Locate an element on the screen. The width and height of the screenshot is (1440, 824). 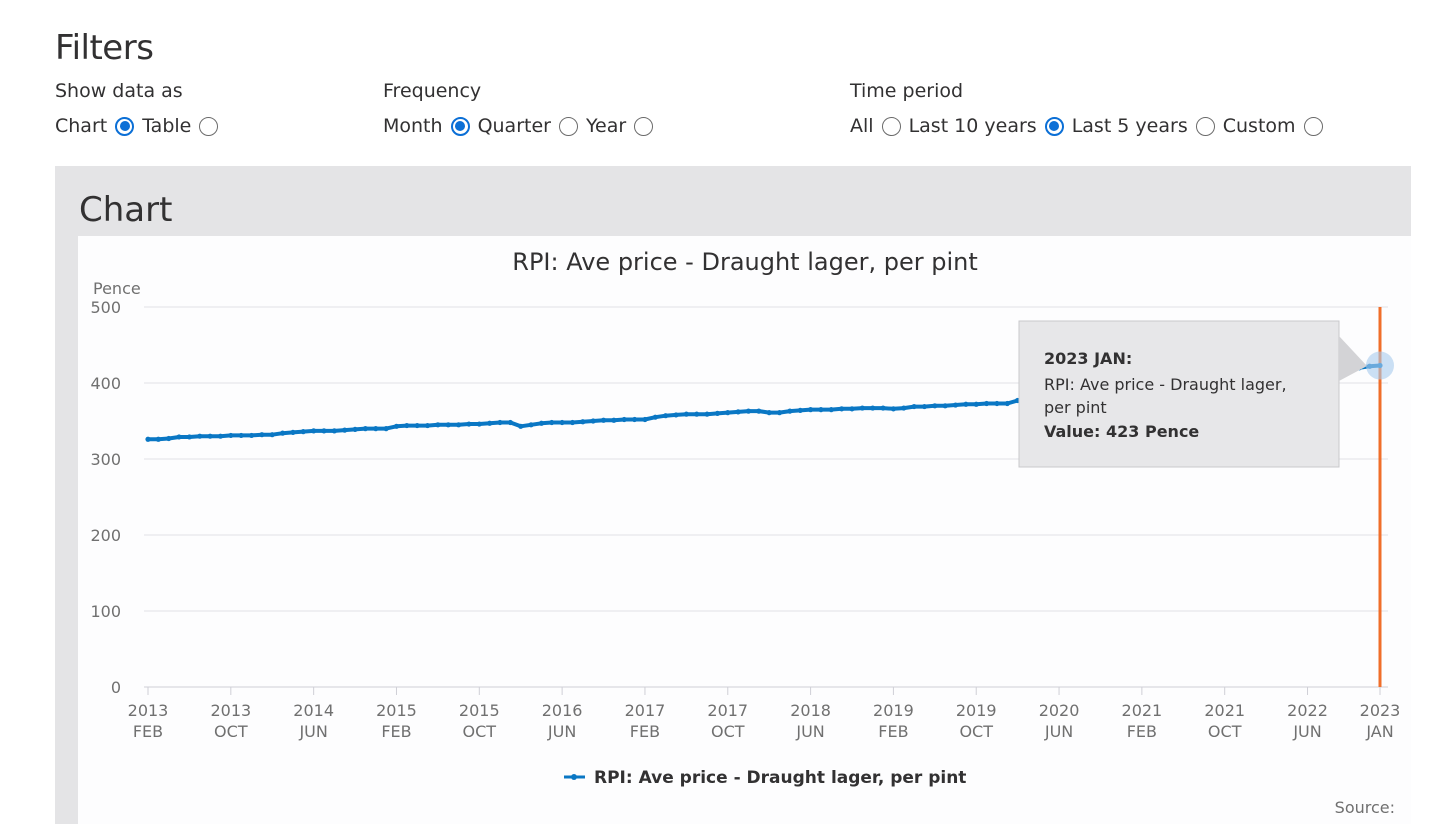
radio-custom is located at coordinates (1313, 126).